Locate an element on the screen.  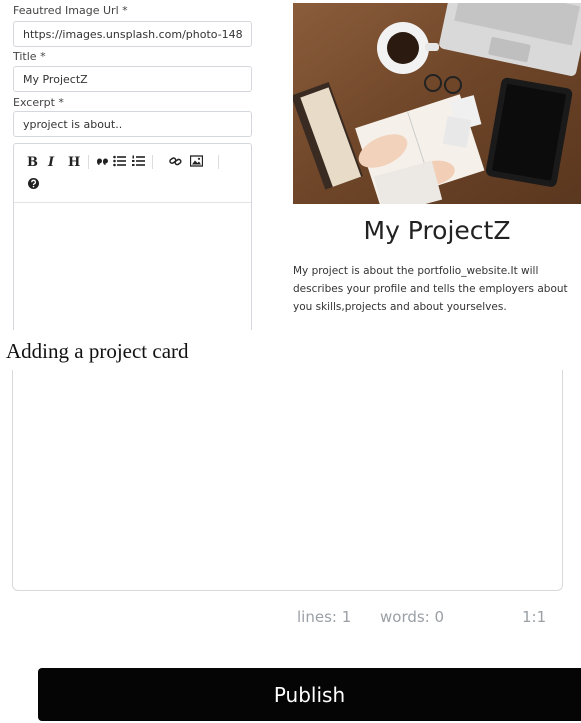
status-words: words: 0 is located at coordinates (412, 617).